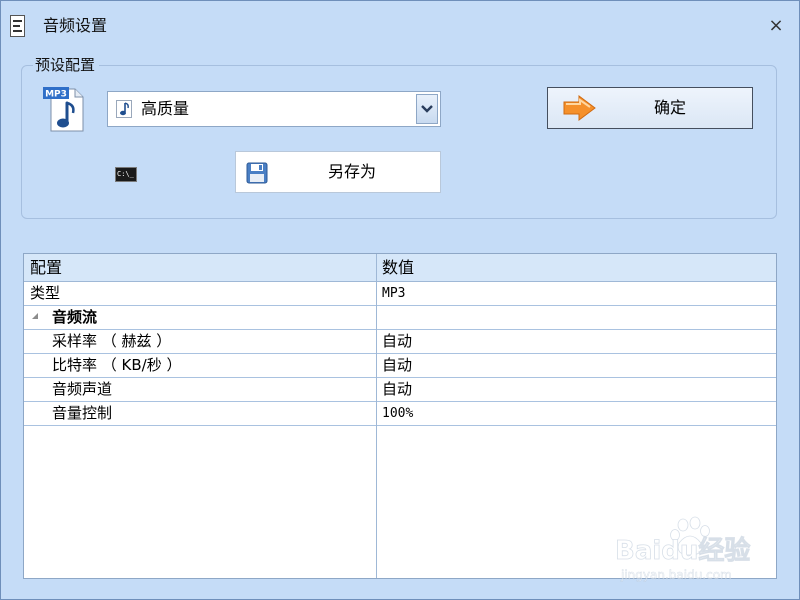 This screenshot has height=600, width=800. What do you see at coordinates (400, 318) in the screenshot?
I see `grid-category-audio-stream: 音频流` at bounding box center [400, 318].